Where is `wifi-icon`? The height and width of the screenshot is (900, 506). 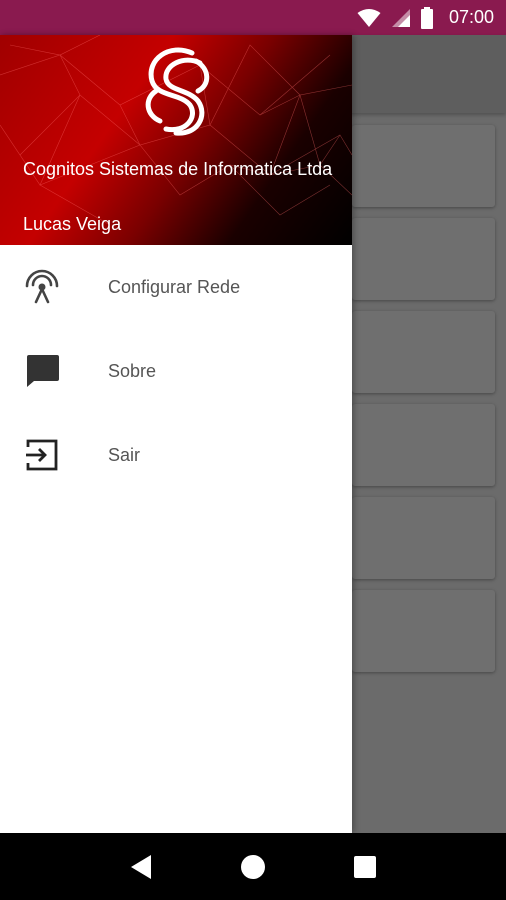 wifi-icon is located at coordinates (369, 17).